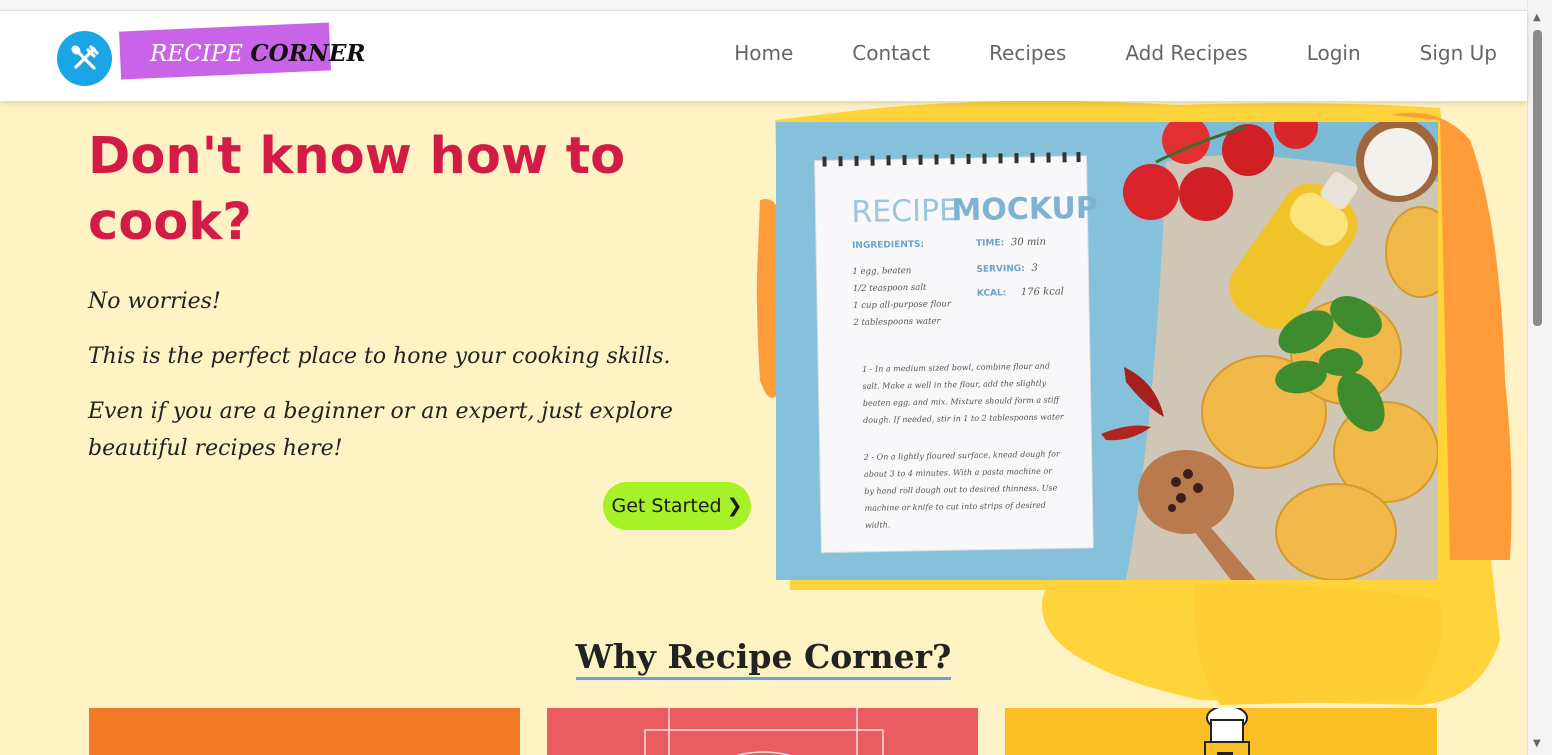  Describe the element at coordinates (881, 271) in the screenshot. I see `ingredient-1: 1 egg, beaten` at that location.